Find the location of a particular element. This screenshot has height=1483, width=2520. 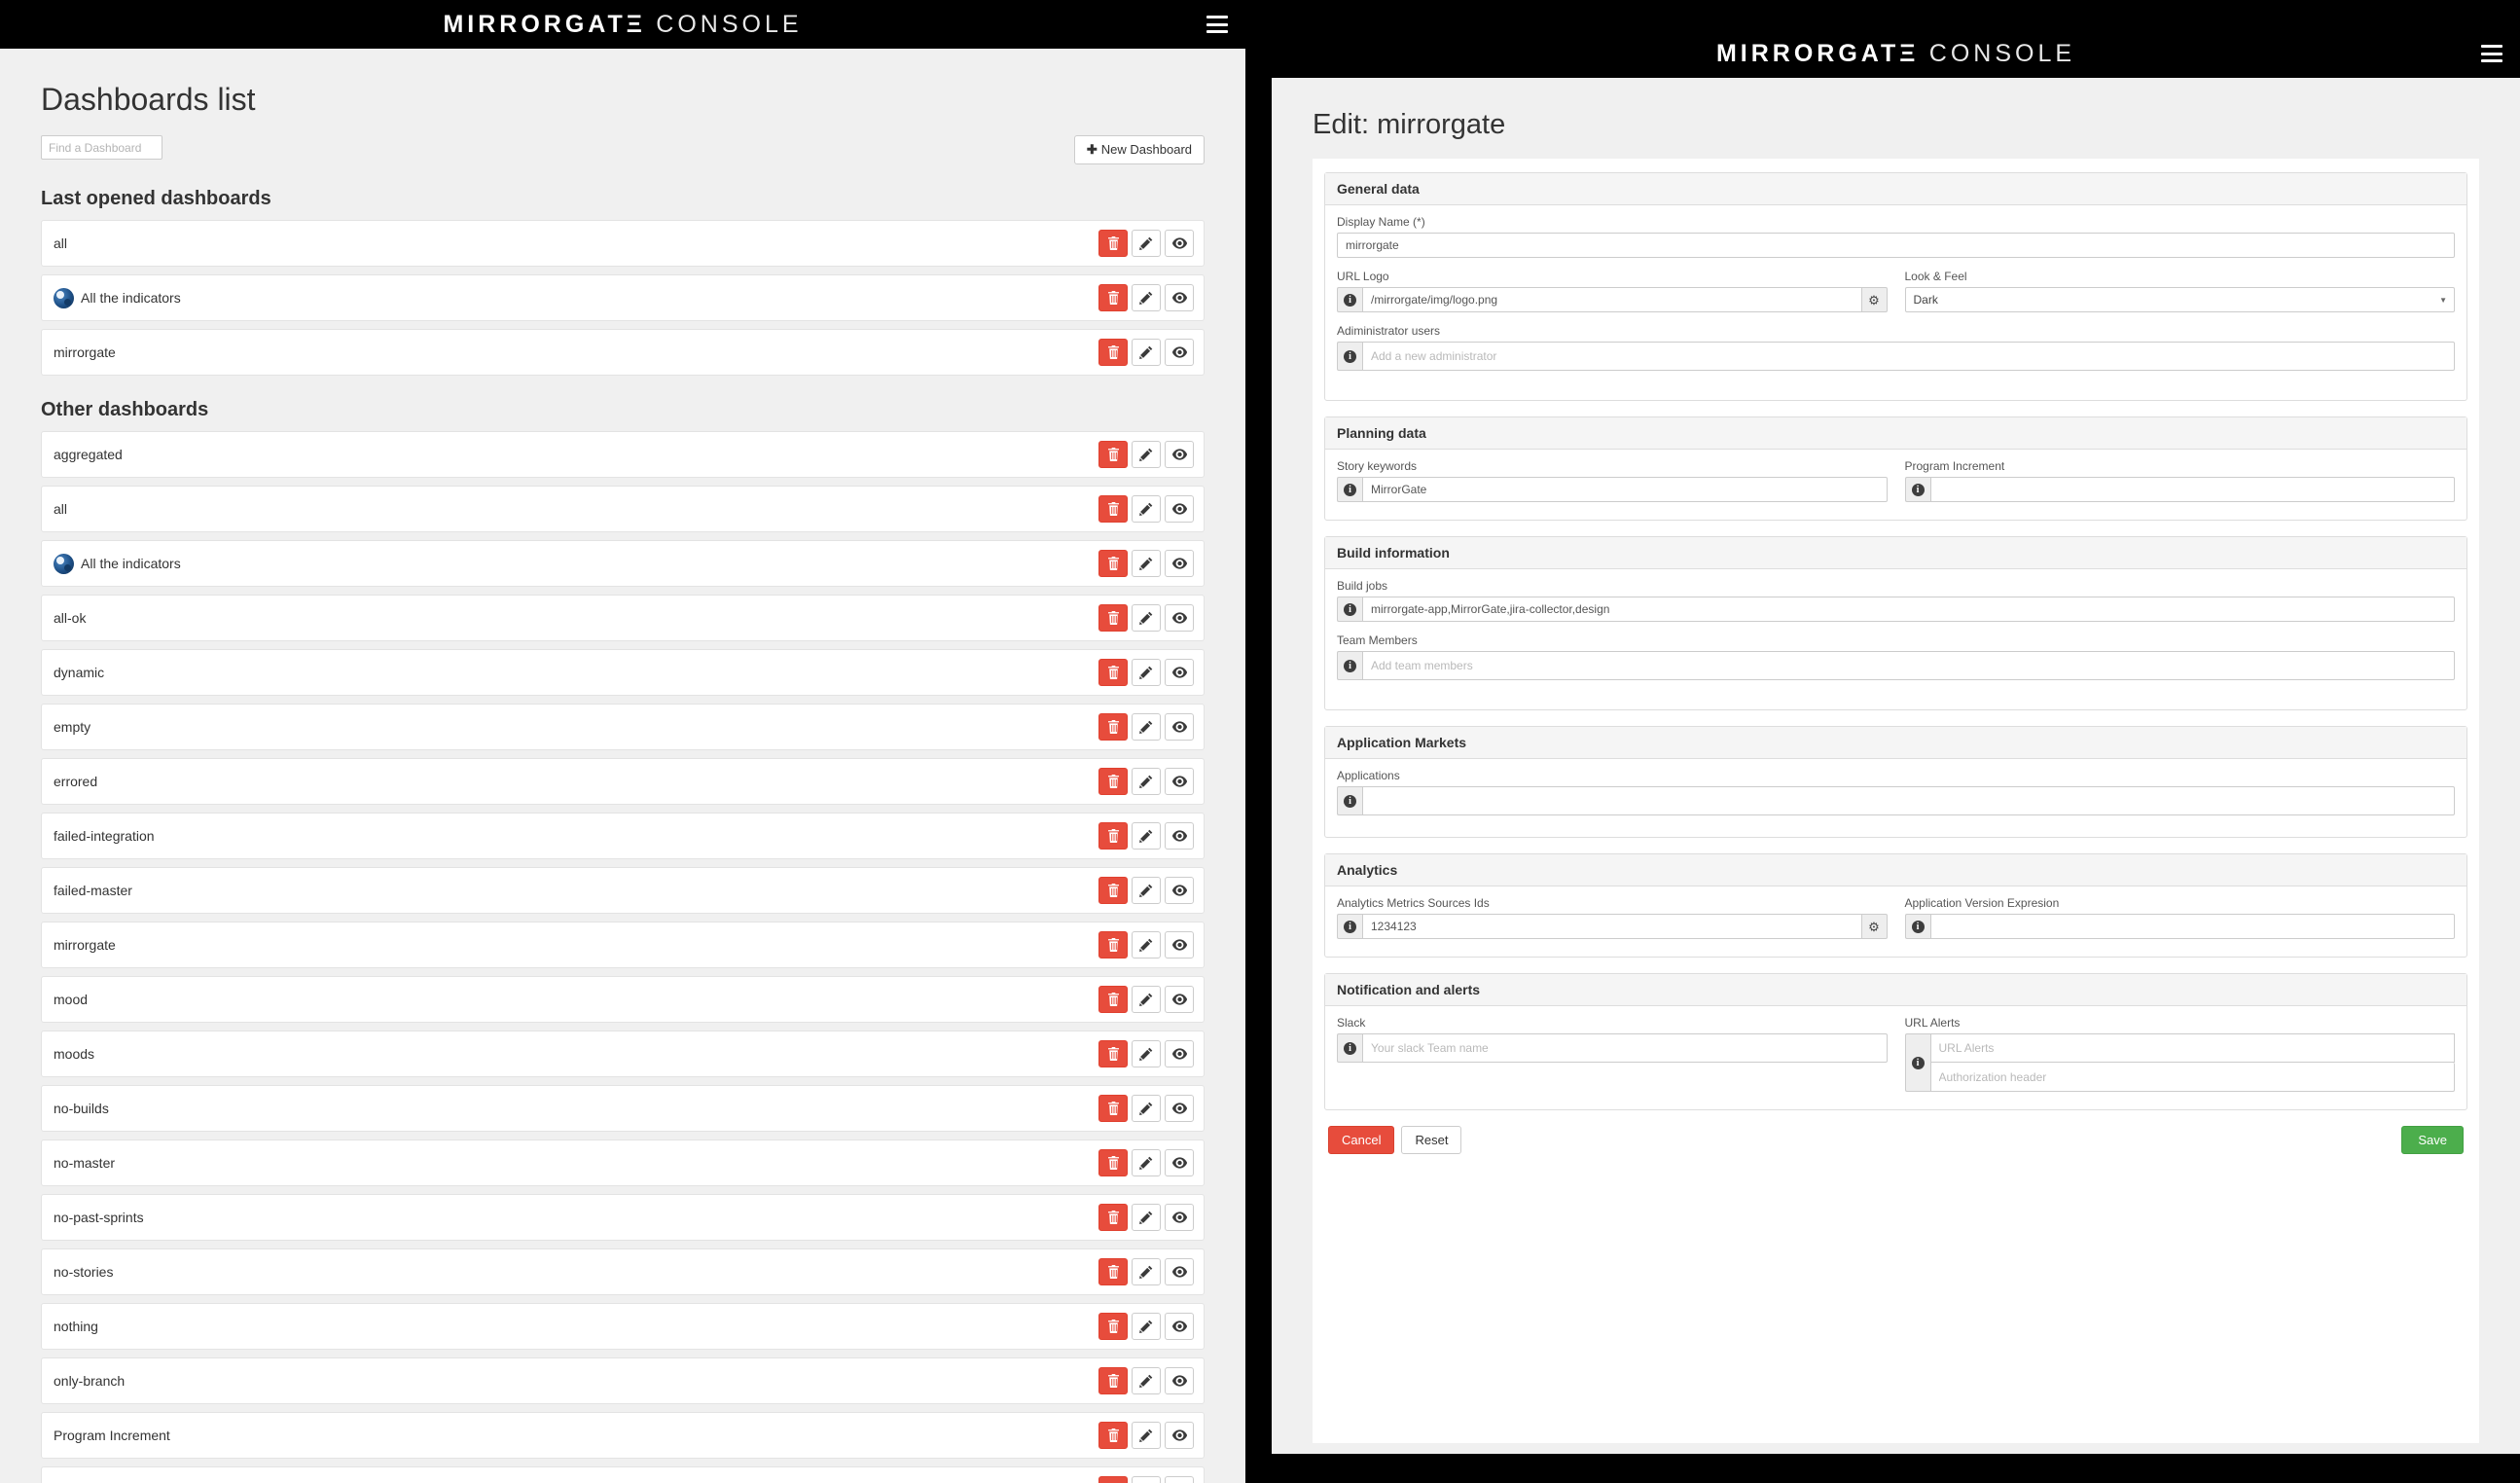

dashboard-row: no-past-sprints is located at coordinates (623, 1218).